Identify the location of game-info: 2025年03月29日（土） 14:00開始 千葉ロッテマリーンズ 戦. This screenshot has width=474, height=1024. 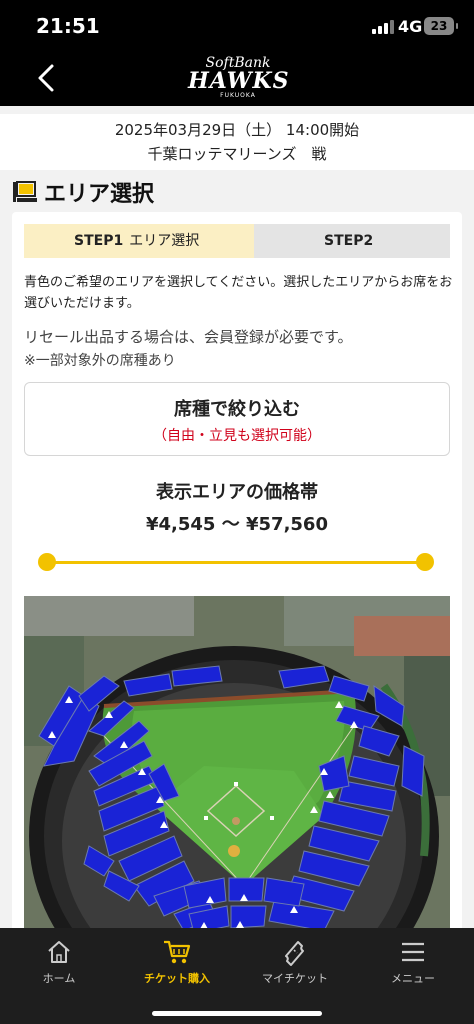
(237, 142).